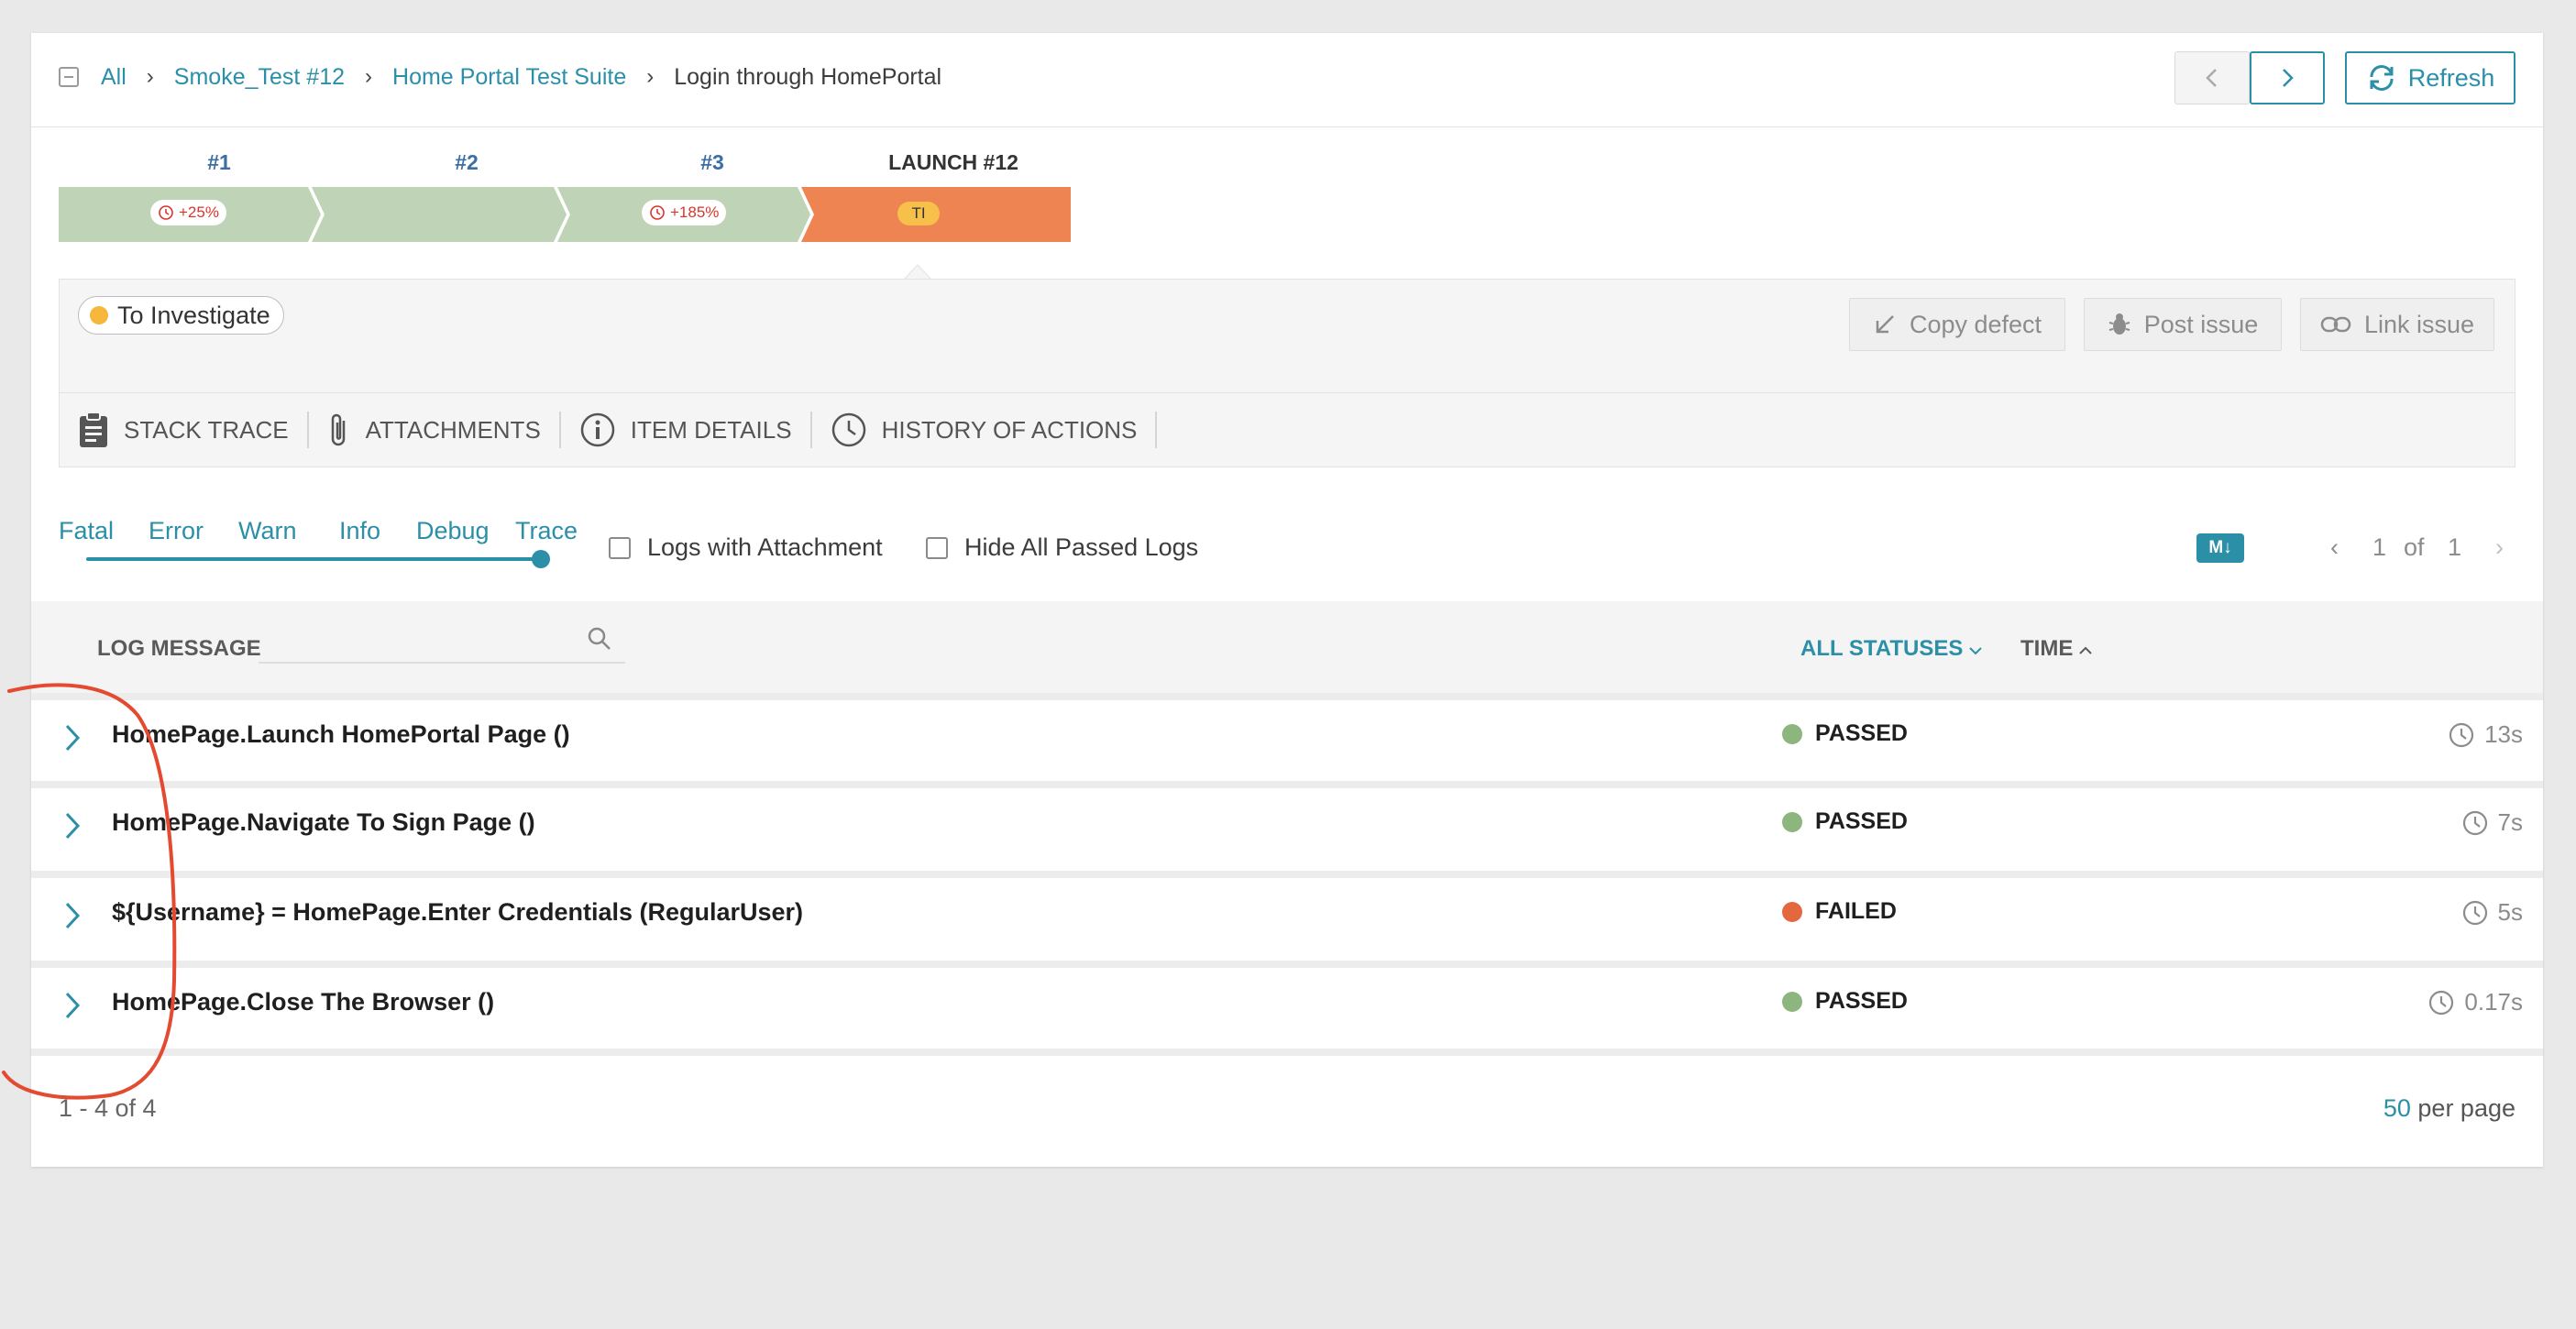 Image resolution: width=2576 pixels, height=1329 pixels. Describe the element at coordinates (509, 77) in the screenshot. I see `breadcrumb-suite: Home Portal Test Suite` at that location.